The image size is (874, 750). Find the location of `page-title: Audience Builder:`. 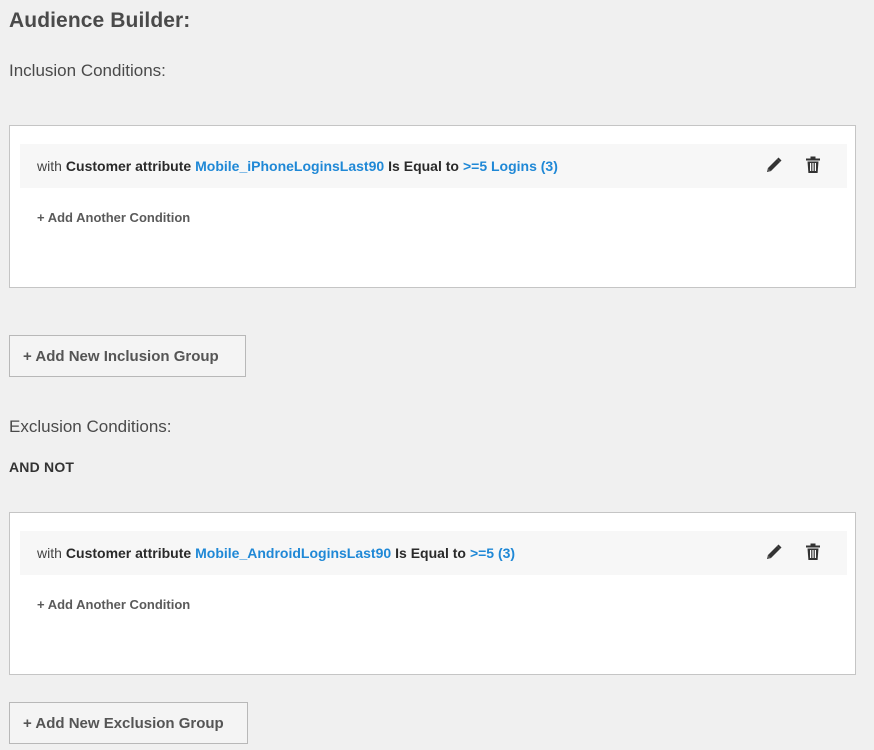

page-title: Audience Builder: is located at coordinates (100, 20).